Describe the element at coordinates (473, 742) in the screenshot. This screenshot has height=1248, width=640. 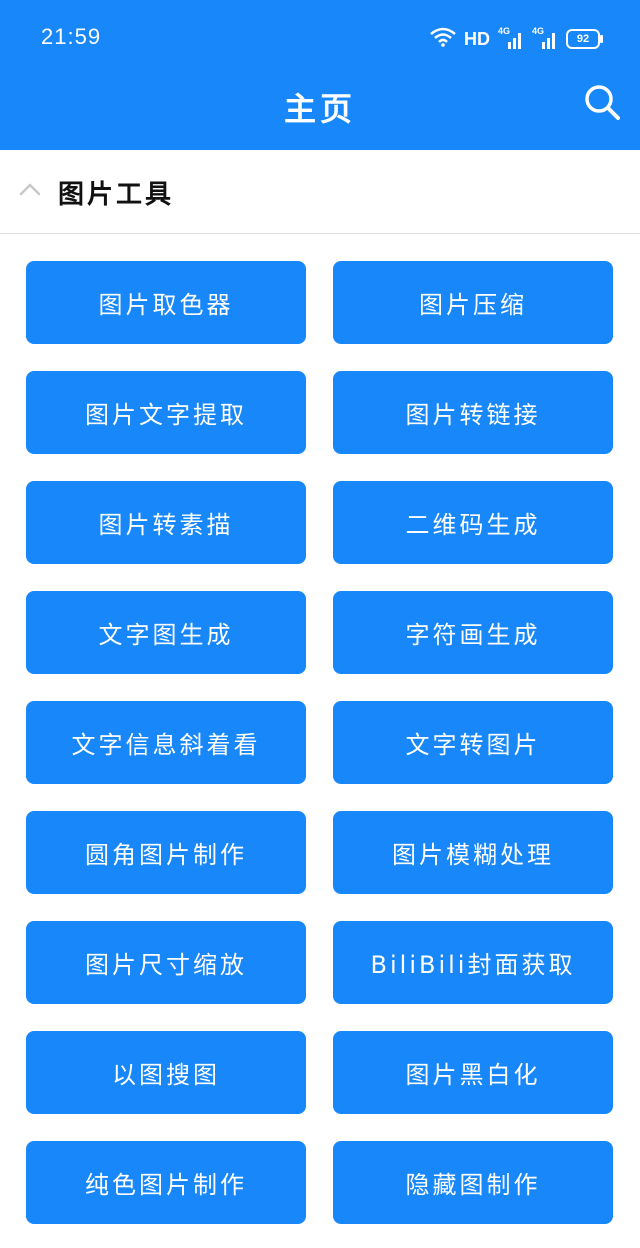
I see `tool-button-text-to-image: 文字转图片` at that location.